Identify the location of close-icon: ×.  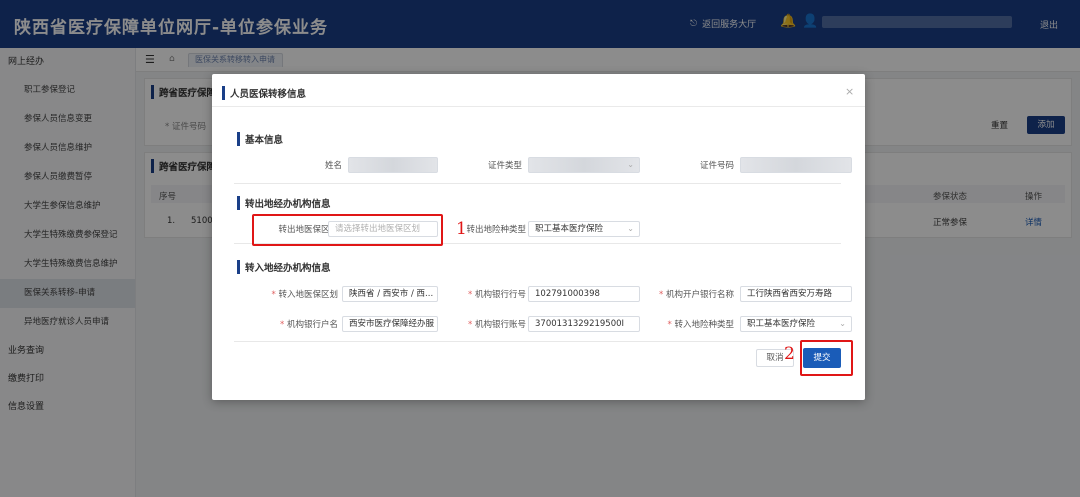
(849, 91).